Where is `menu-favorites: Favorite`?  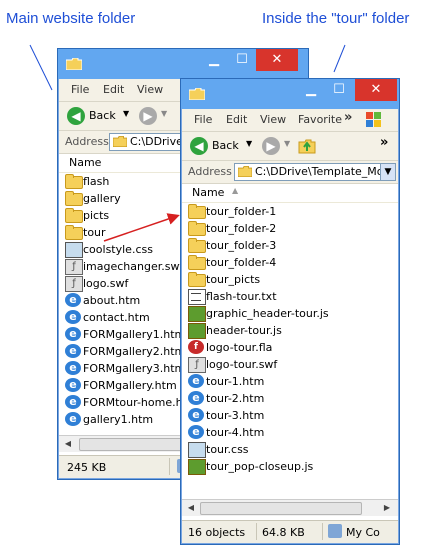
menu-favorites: Favorite is located at coordinates (320, 119).